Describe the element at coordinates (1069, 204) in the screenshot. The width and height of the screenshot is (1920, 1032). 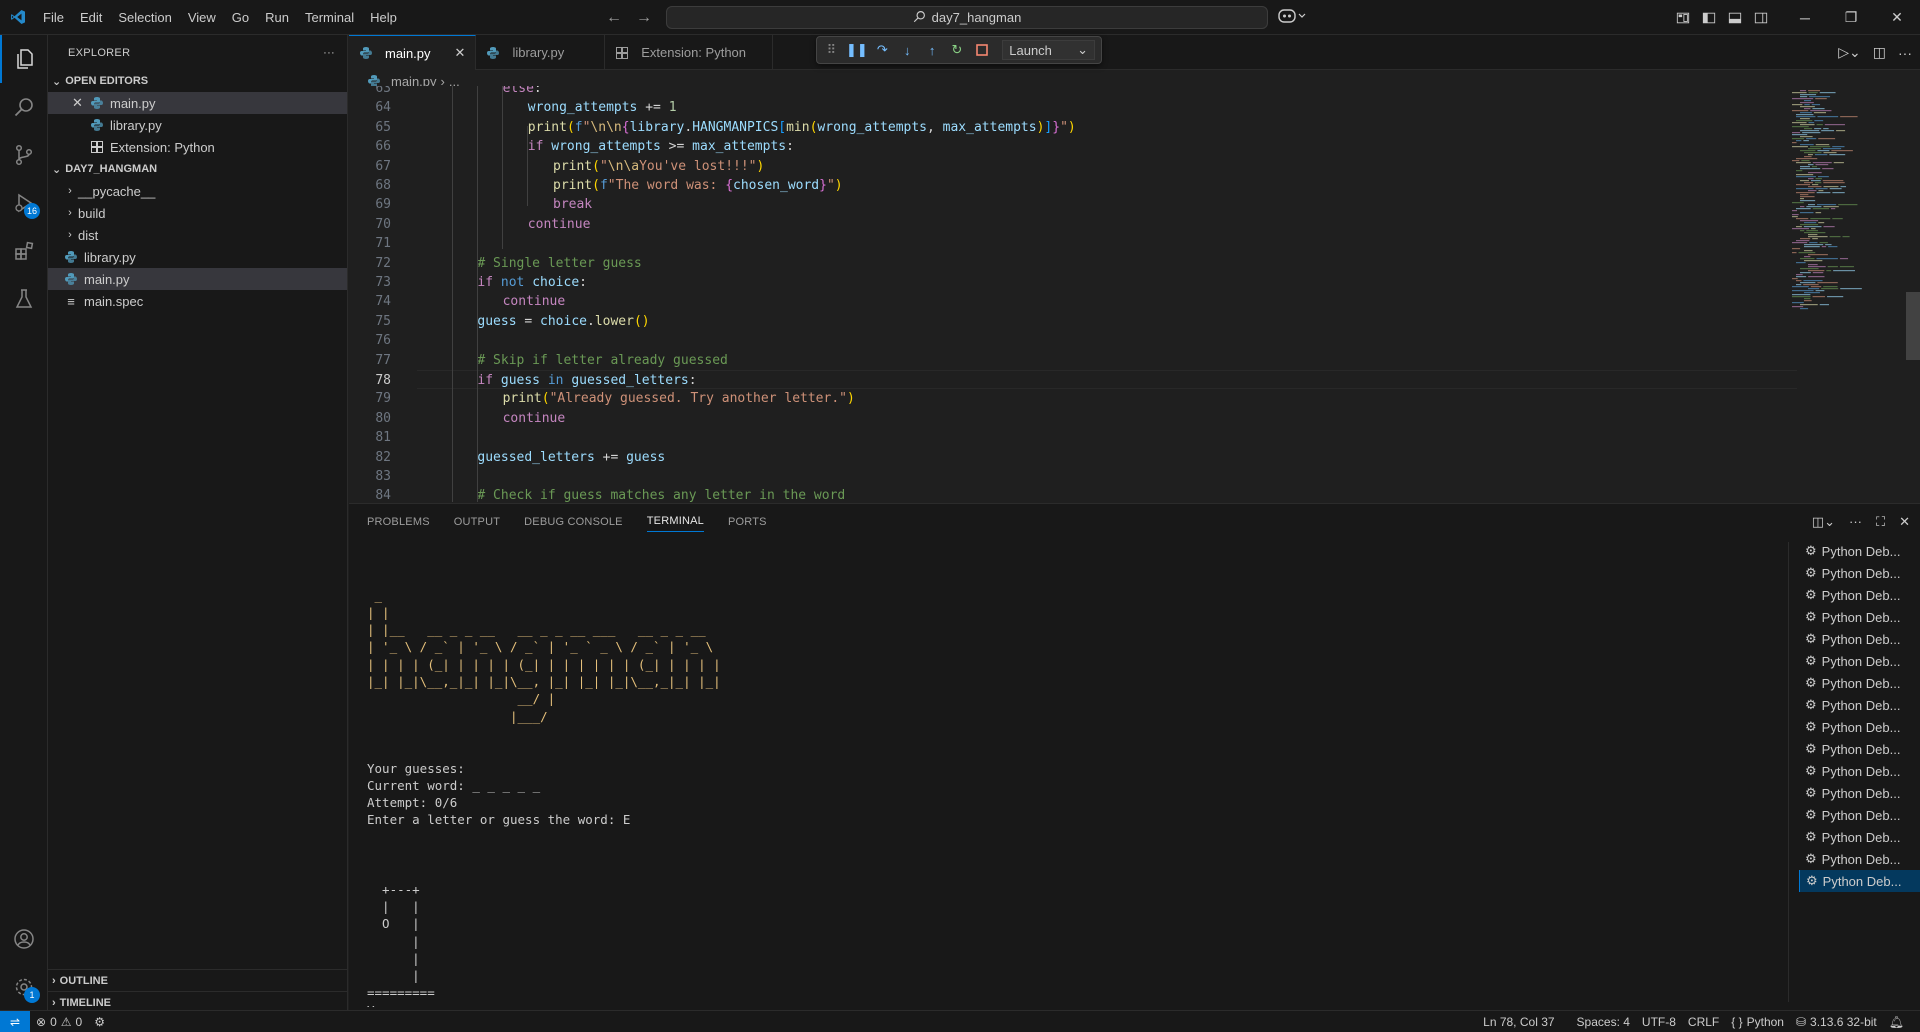
I see `code-line: 69 break` at that location.